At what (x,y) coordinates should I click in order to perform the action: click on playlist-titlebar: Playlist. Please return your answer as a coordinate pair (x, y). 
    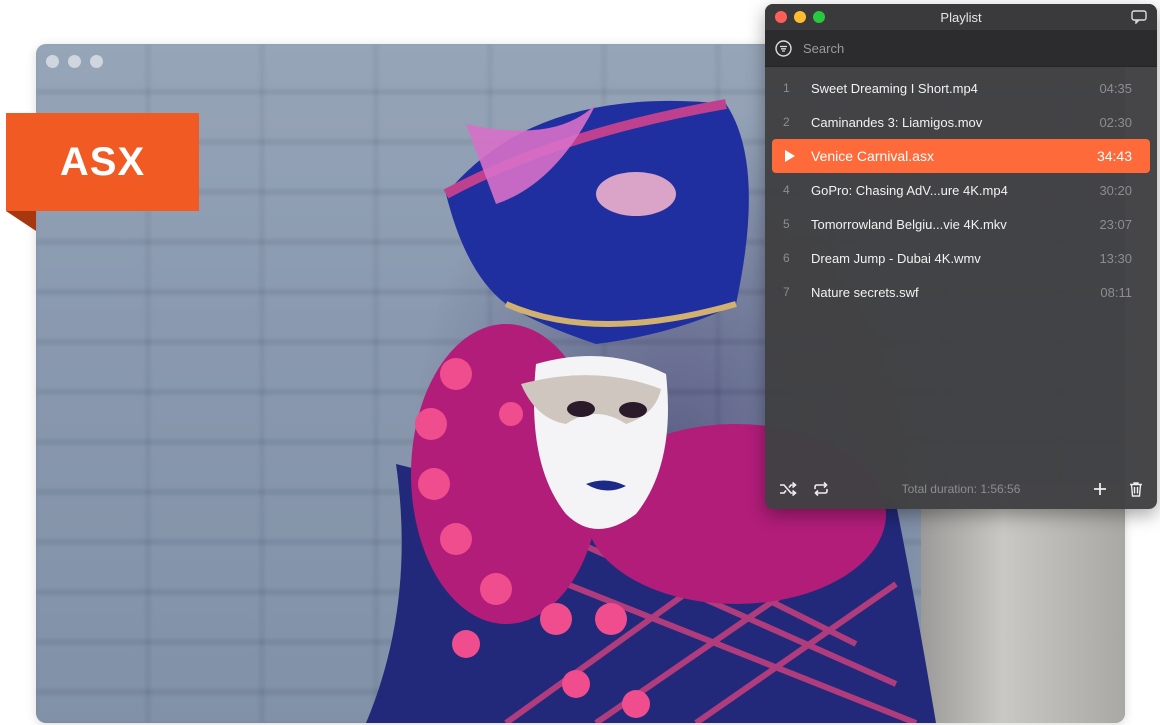
    Looking at the image, I should click on (961, 17).